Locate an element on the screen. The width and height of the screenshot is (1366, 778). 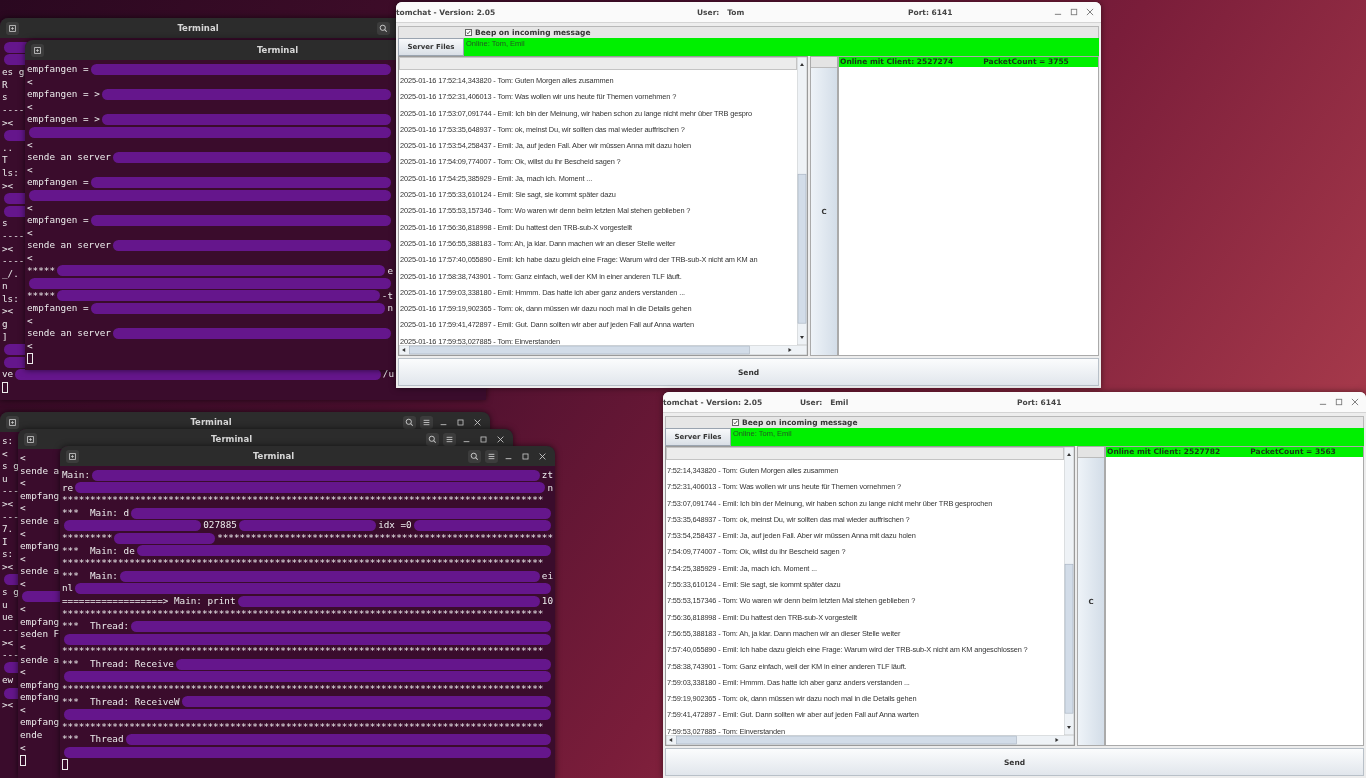
terminal-text: ende is located at coordinates (31, 735).